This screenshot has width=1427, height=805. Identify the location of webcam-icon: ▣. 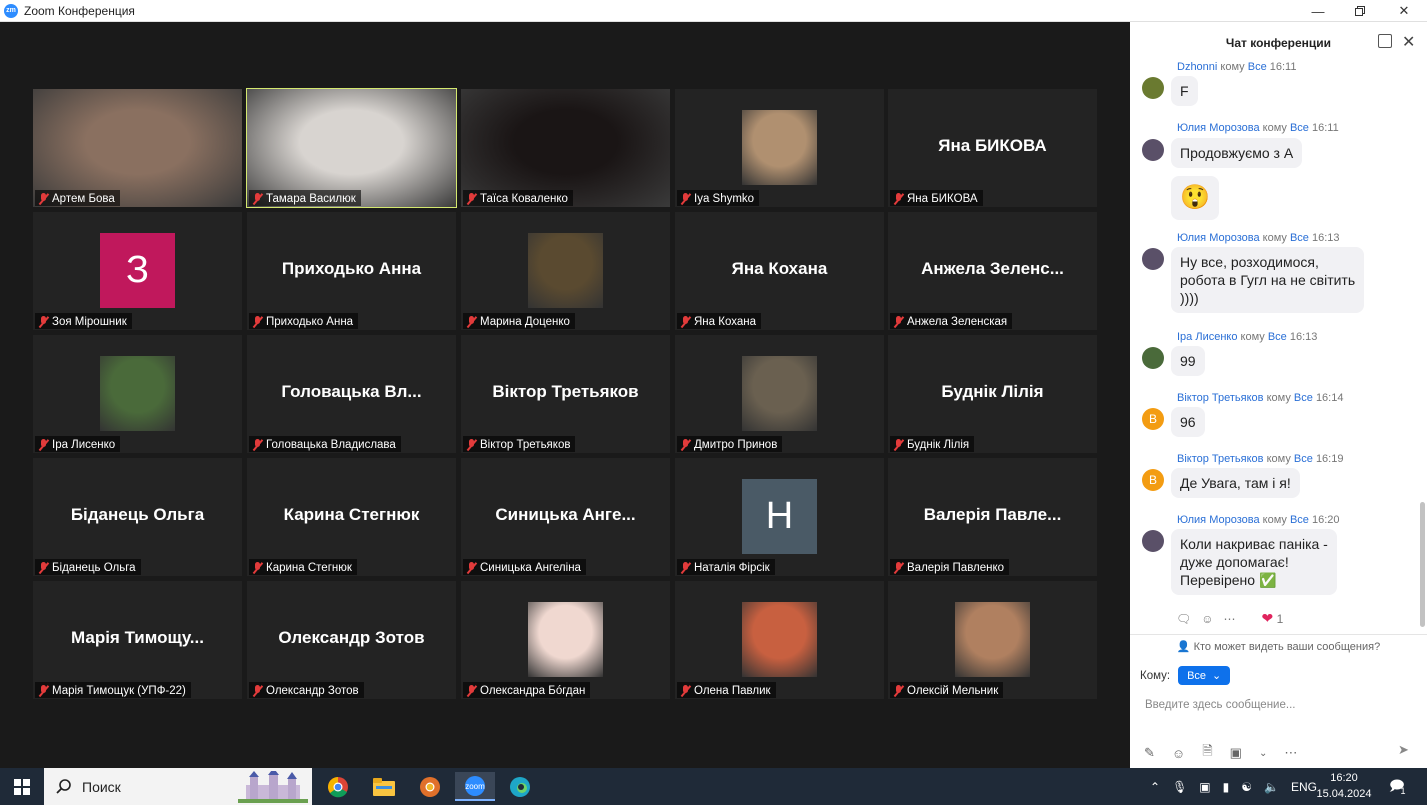
(1204, 787).